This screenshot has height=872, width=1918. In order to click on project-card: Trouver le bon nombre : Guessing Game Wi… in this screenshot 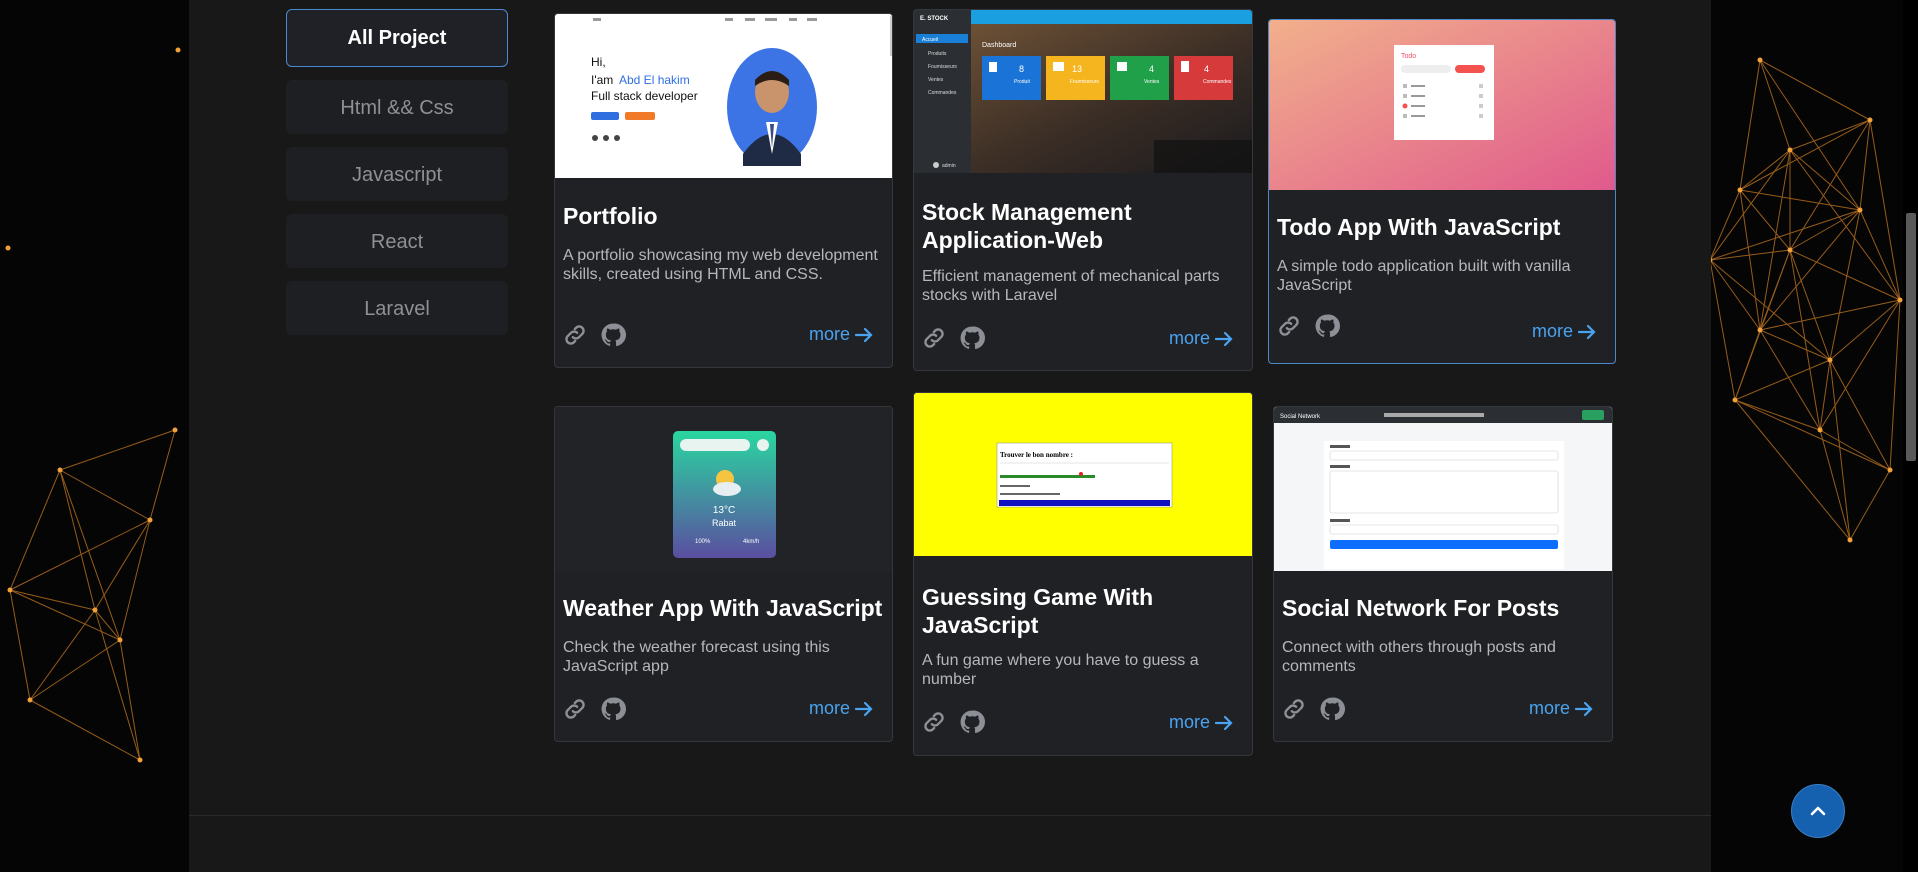, I will do `click(1083, 574)`.